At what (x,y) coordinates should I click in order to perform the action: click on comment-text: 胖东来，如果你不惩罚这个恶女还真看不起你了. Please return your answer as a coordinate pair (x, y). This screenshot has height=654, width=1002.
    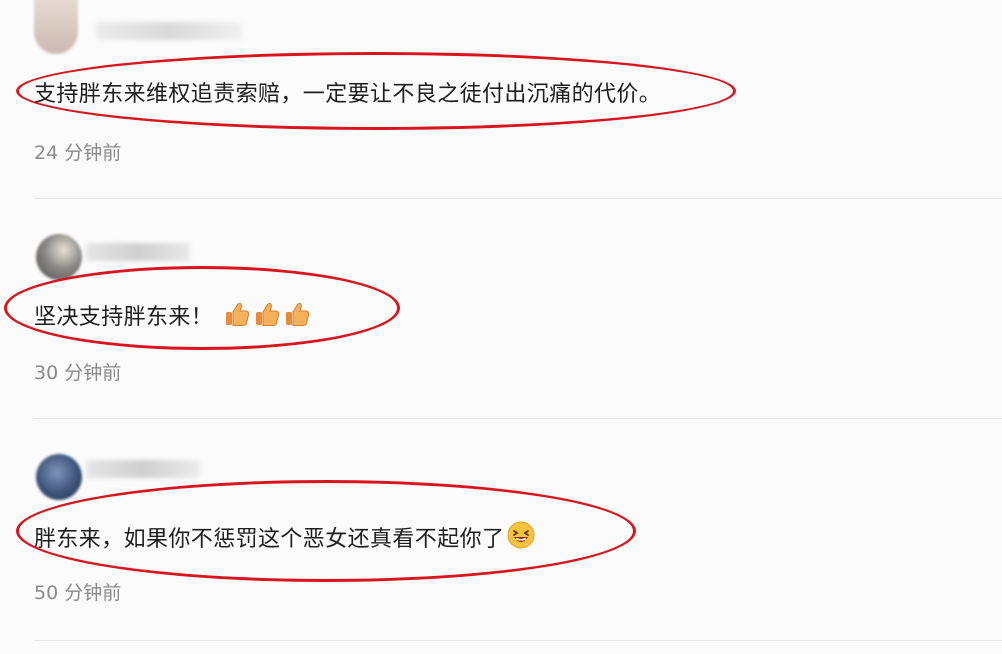
    Looking at the image, I should click on (285, 539).